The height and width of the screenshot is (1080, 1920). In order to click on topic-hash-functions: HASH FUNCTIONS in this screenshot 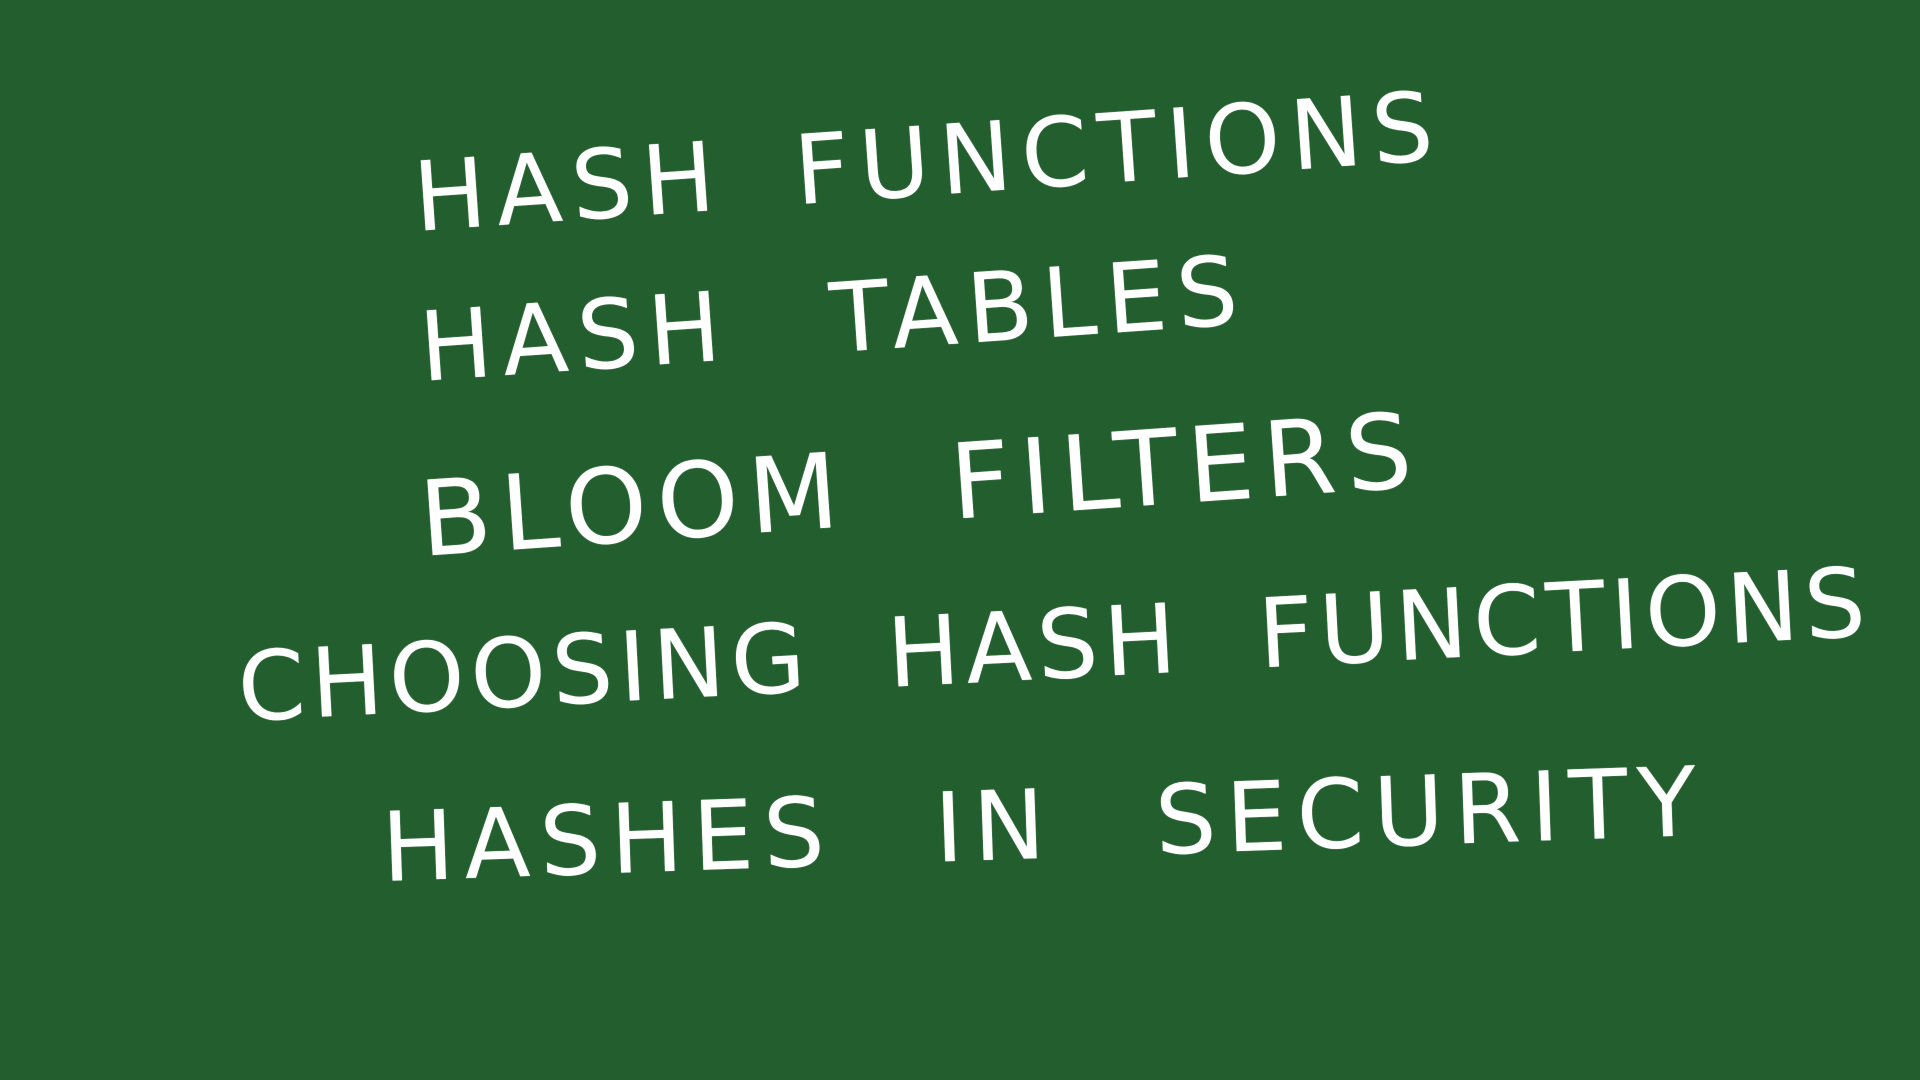, I will do `click(928, 162)`.